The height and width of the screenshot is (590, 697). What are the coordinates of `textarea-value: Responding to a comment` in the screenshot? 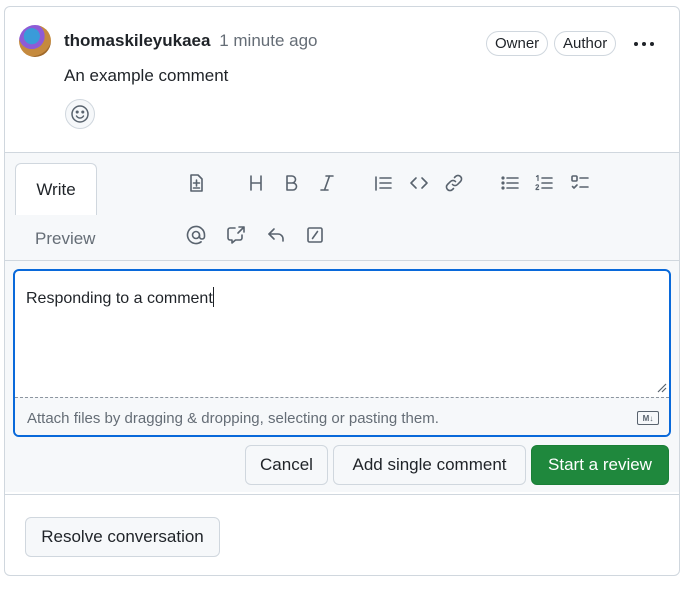 It's located at (120, 297).